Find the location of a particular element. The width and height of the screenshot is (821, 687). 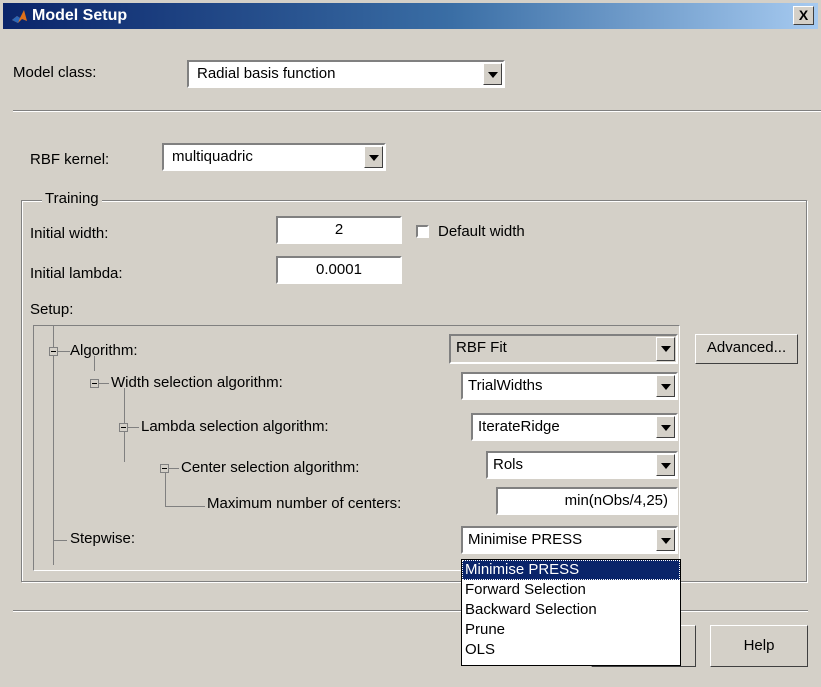

center-selection-dropdown: Rols is located at coordinates (582, 465).